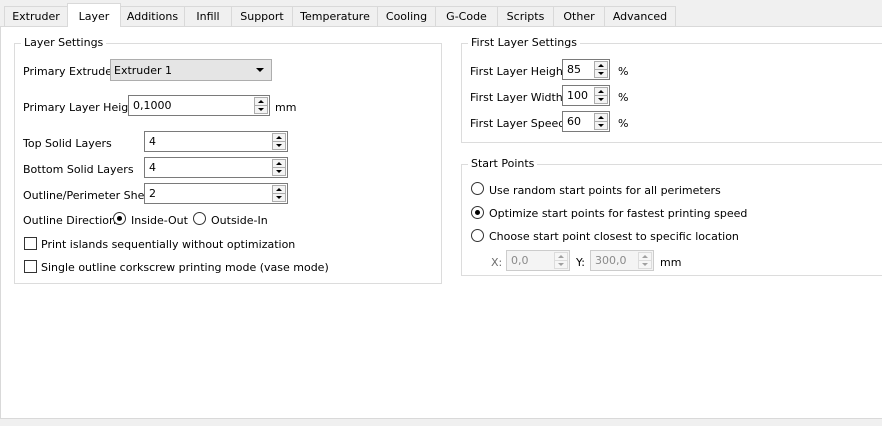 The width and height of the screenshot is (882, 426). Describe the element at coordinates (216, 193) in the screenshot. I see `outline-shells-input: 2` at that location.